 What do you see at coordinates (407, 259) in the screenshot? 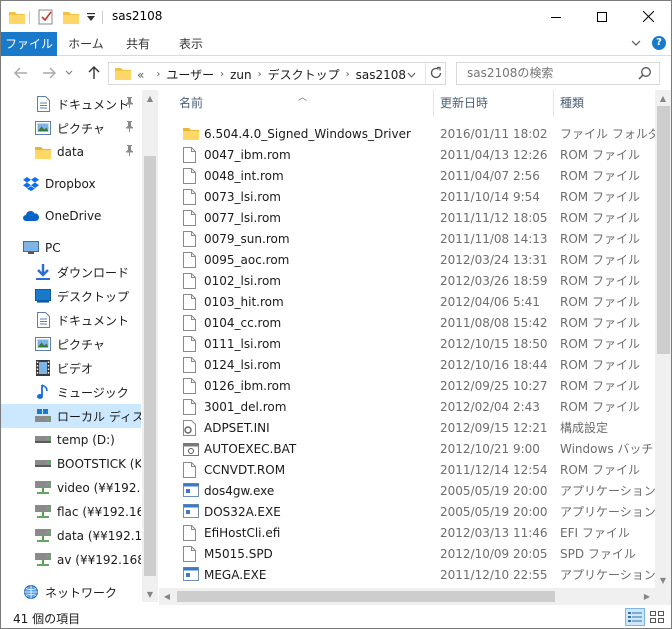
I see `file-row: 0095_aoc.rom 2012/03/24 13:31 ROM ファイル` at bounding box center [407, 259].